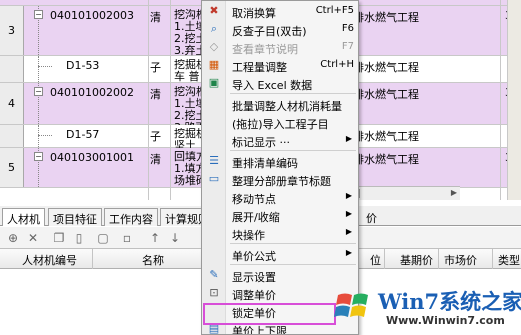 This screenshot has height=335, width=521. Describe the element at coordinates (155, 136) in the screenshot. I see `item-kind: 子` at that location.